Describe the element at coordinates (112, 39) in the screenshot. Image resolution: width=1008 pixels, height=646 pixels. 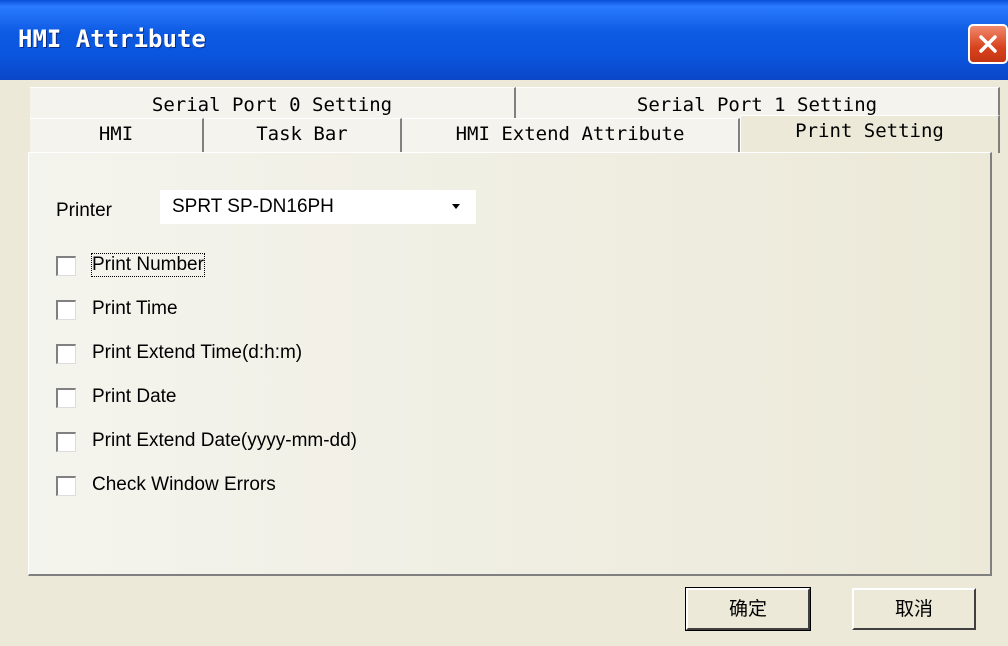
I see `window-title: HMI Attribute` at that location.